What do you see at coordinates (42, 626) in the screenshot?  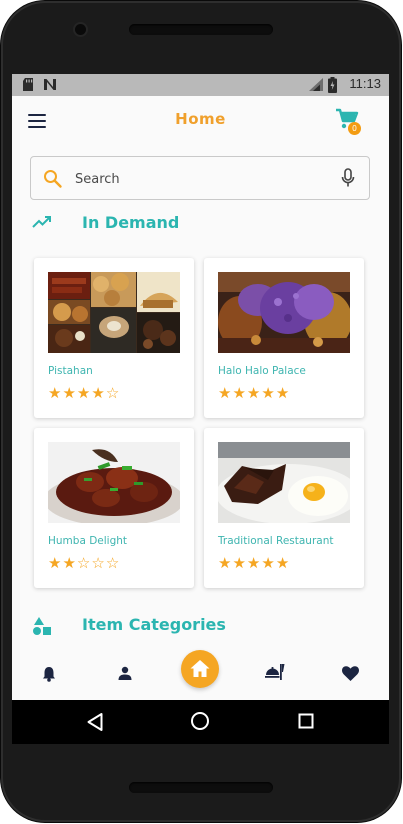 I see `shapes-icon` at bounding box center [42, 626].